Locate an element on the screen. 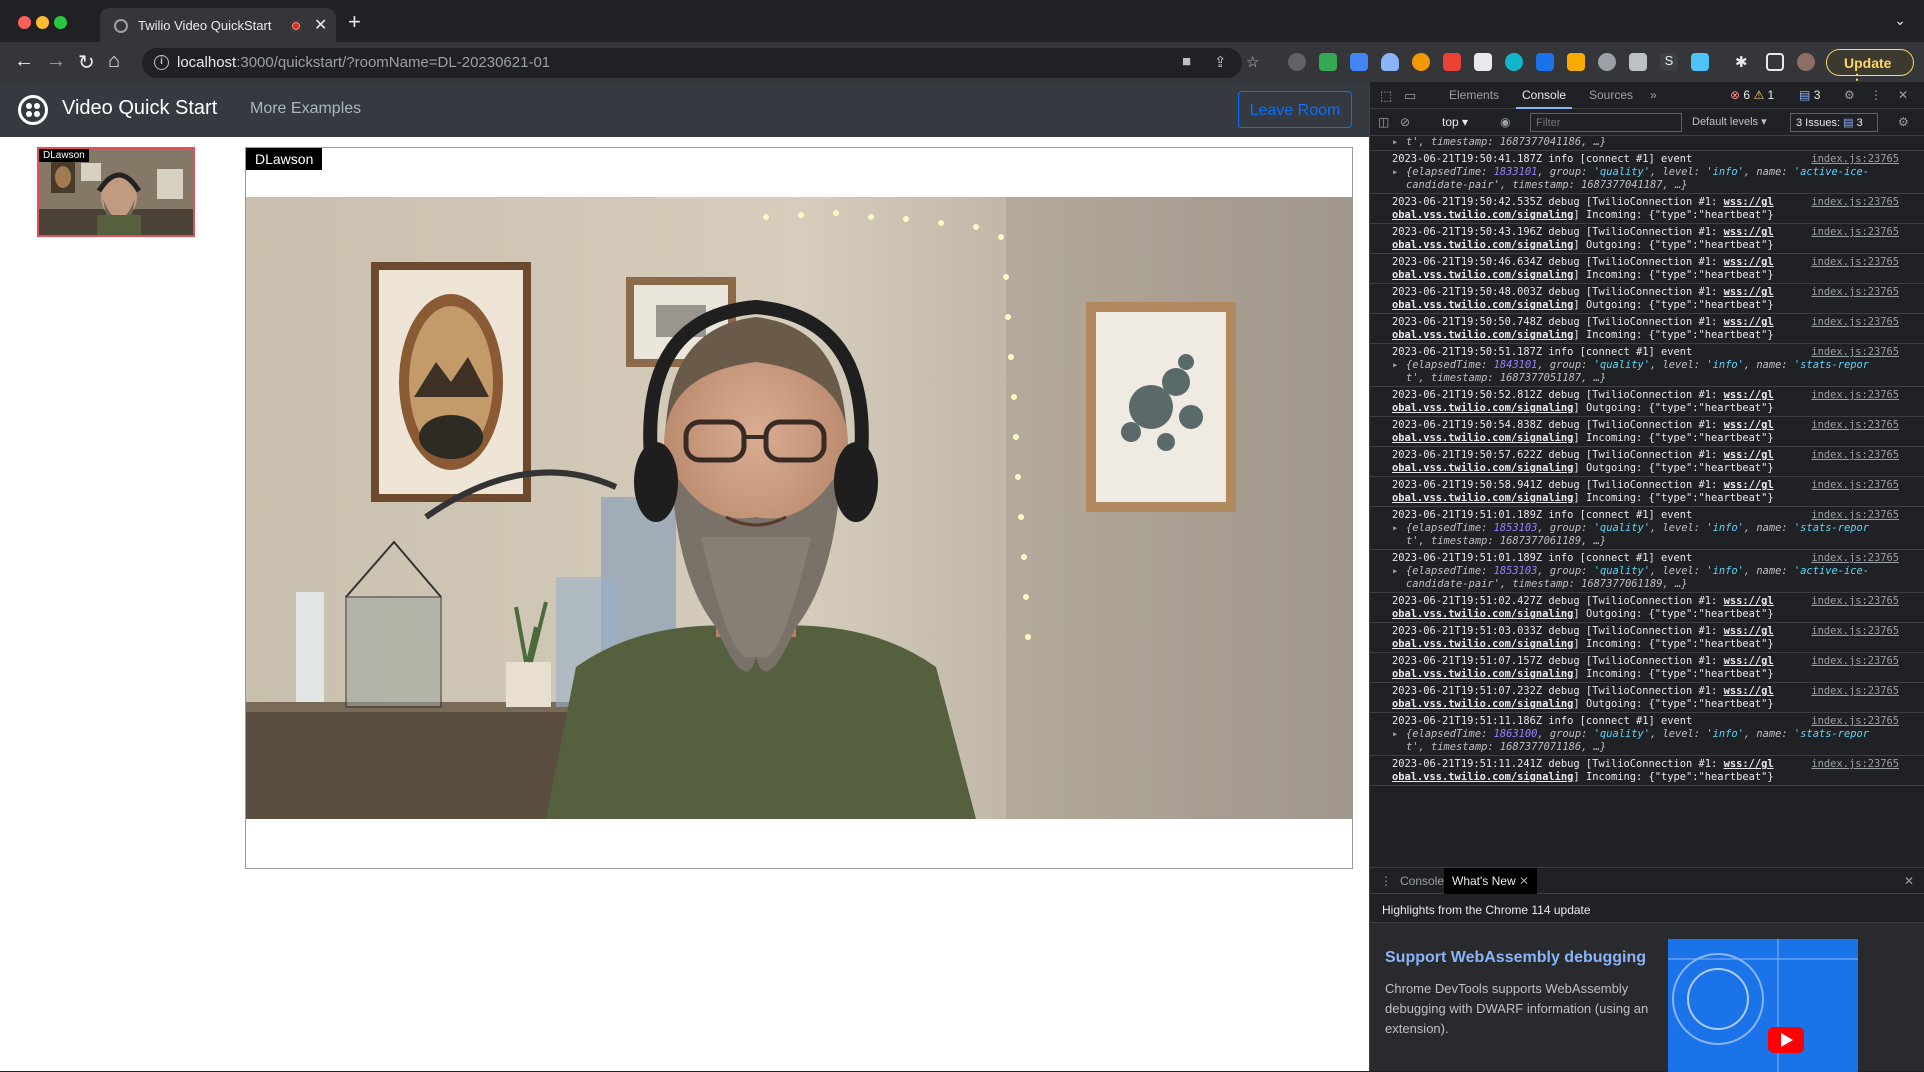 This screenshot has height=1072, width=1924. whats-new-video-thumbnail is located at coordinates (1763, 1005).